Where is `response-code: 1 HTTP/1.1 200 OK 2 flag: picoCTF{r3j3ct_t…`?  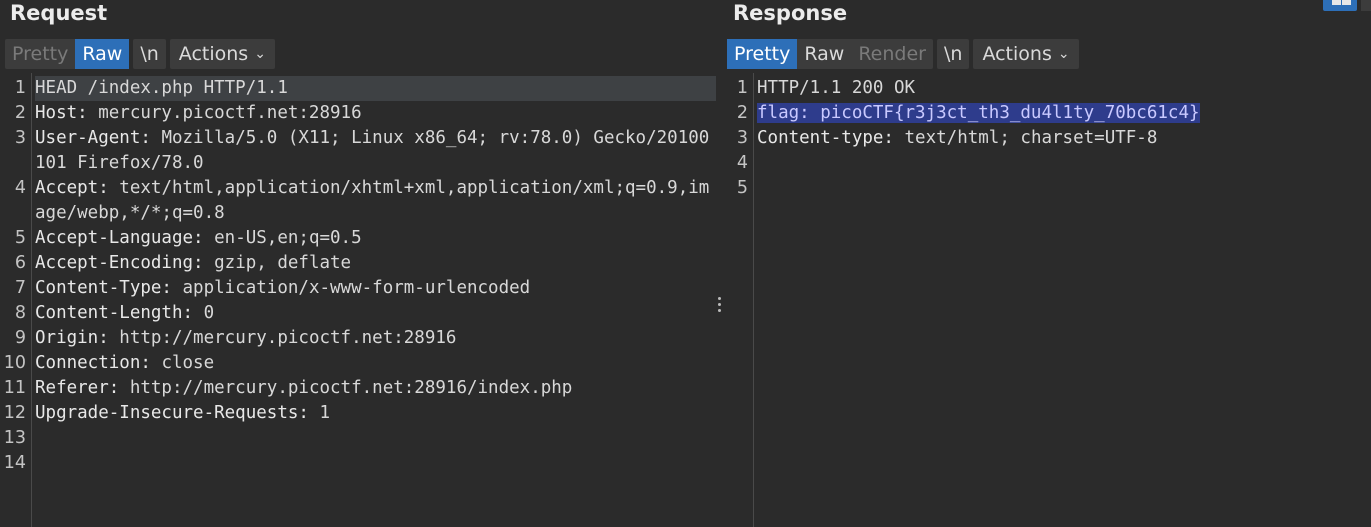
response-code: 1 HTTP/1.1 200 OK 2 flag: picoCTF{r3j3ct_t… is located at coordinates (1046, 138).